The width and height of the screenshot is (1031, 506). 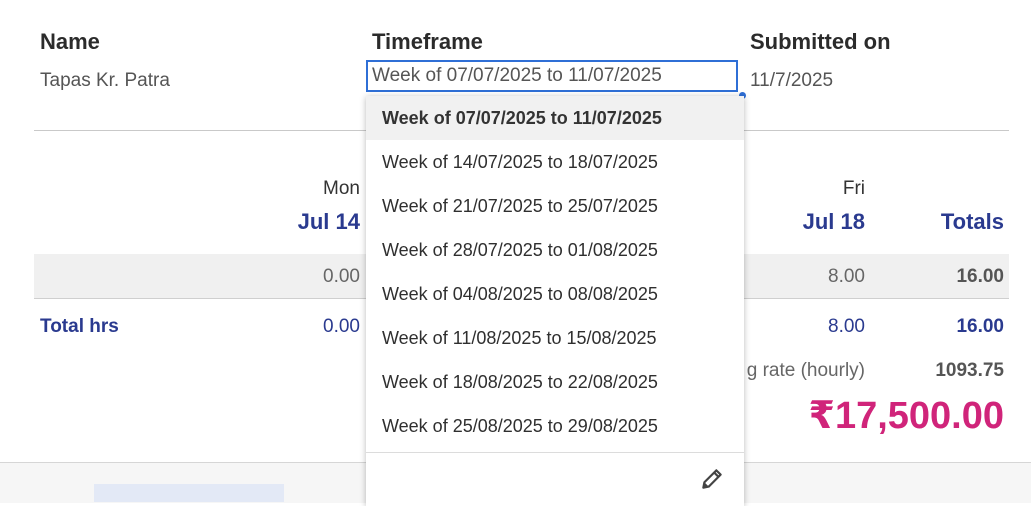 What do you see at coordinates (980, 326) in the screenshot?
I see `total-hrs-value: 16.00` at bounding box center [980, 326].